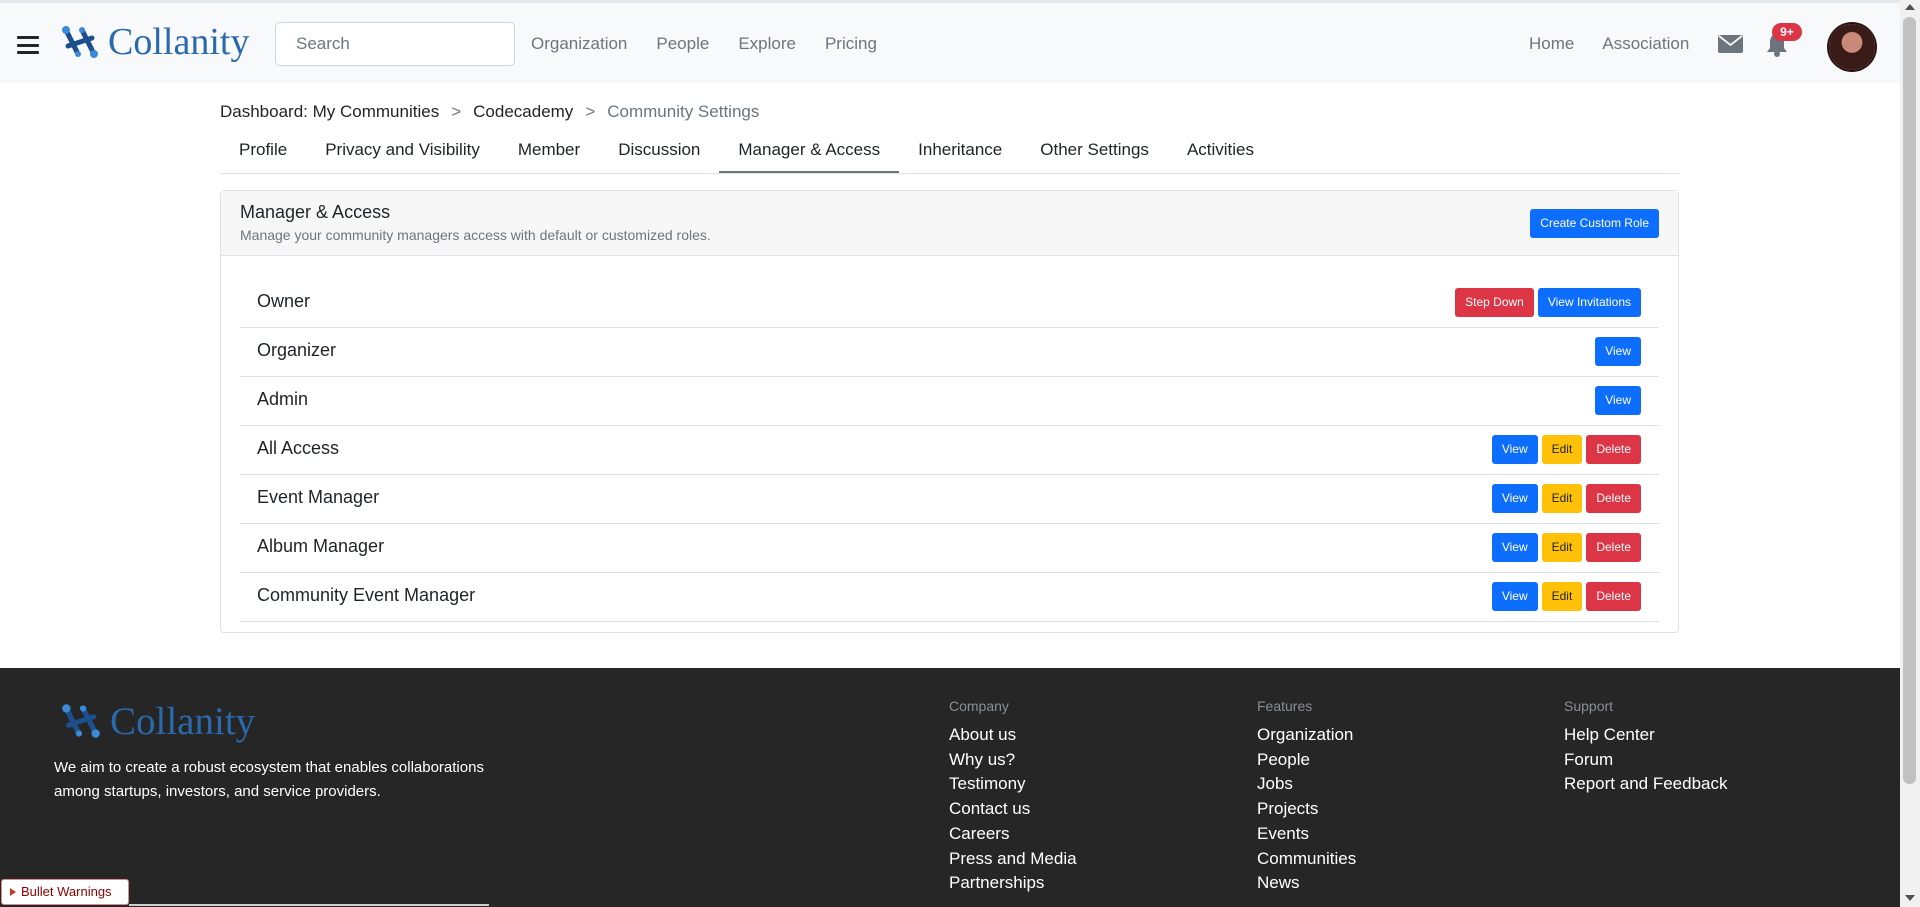 Image resolution: width=1920 pixels, height=907 pixels. I want to click on nav-organization: Organization, so click(579, 44).